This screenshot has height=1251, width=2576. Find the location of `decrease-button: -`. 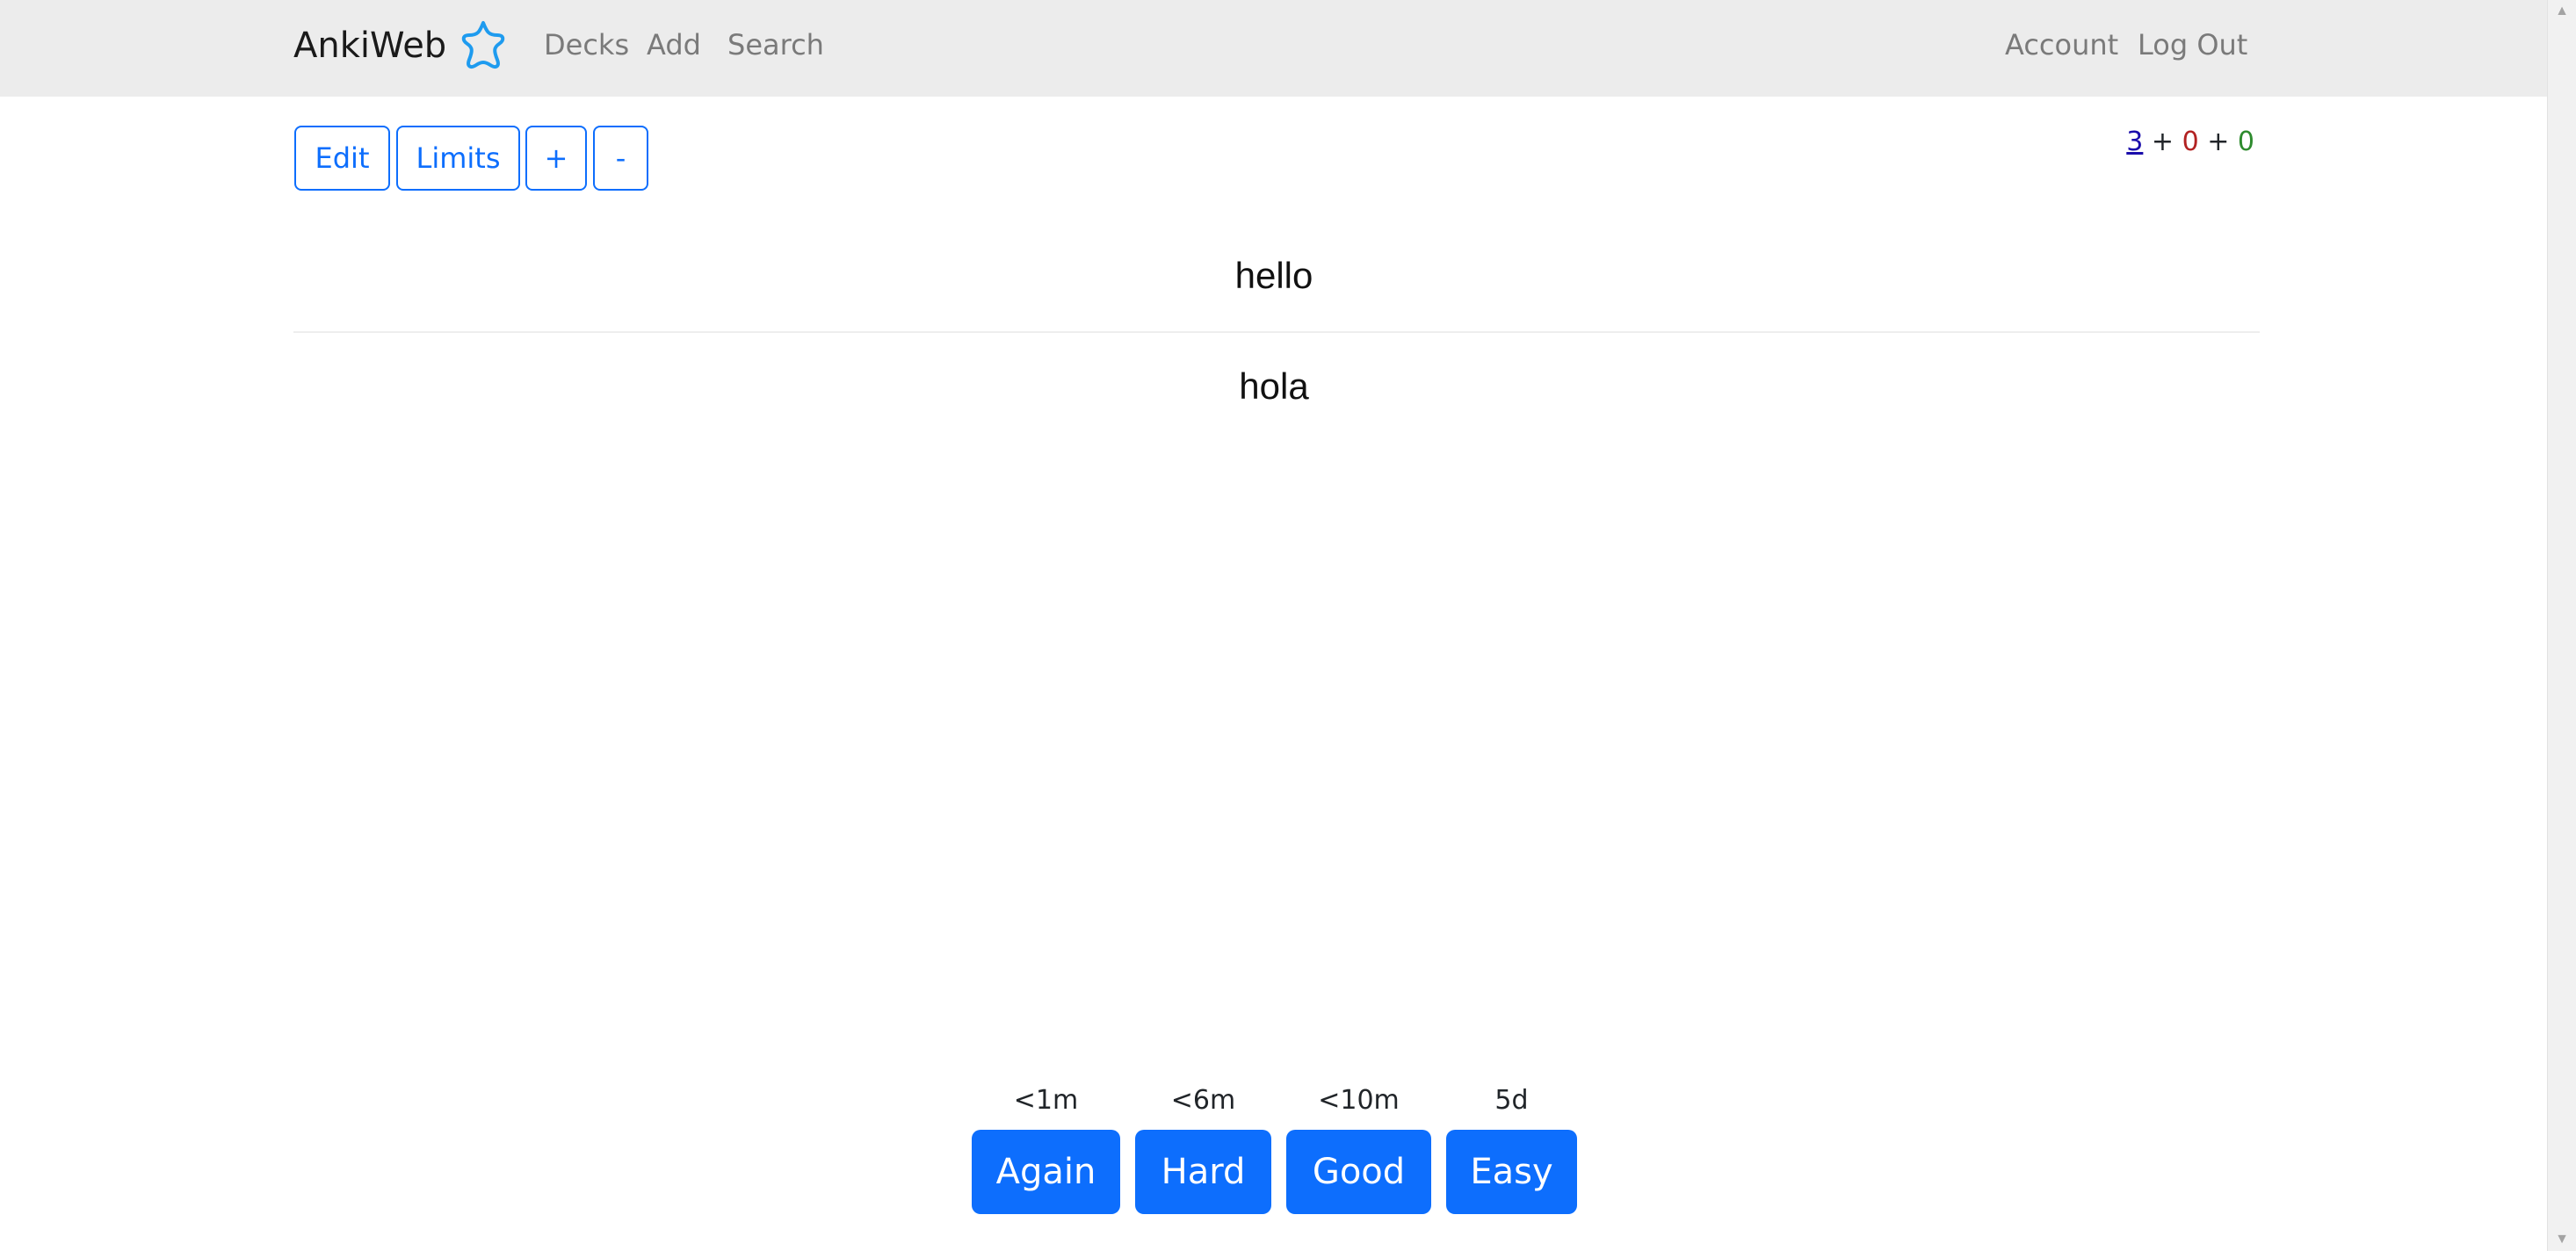

decrease-button: - is located at coordinates (620, 158).